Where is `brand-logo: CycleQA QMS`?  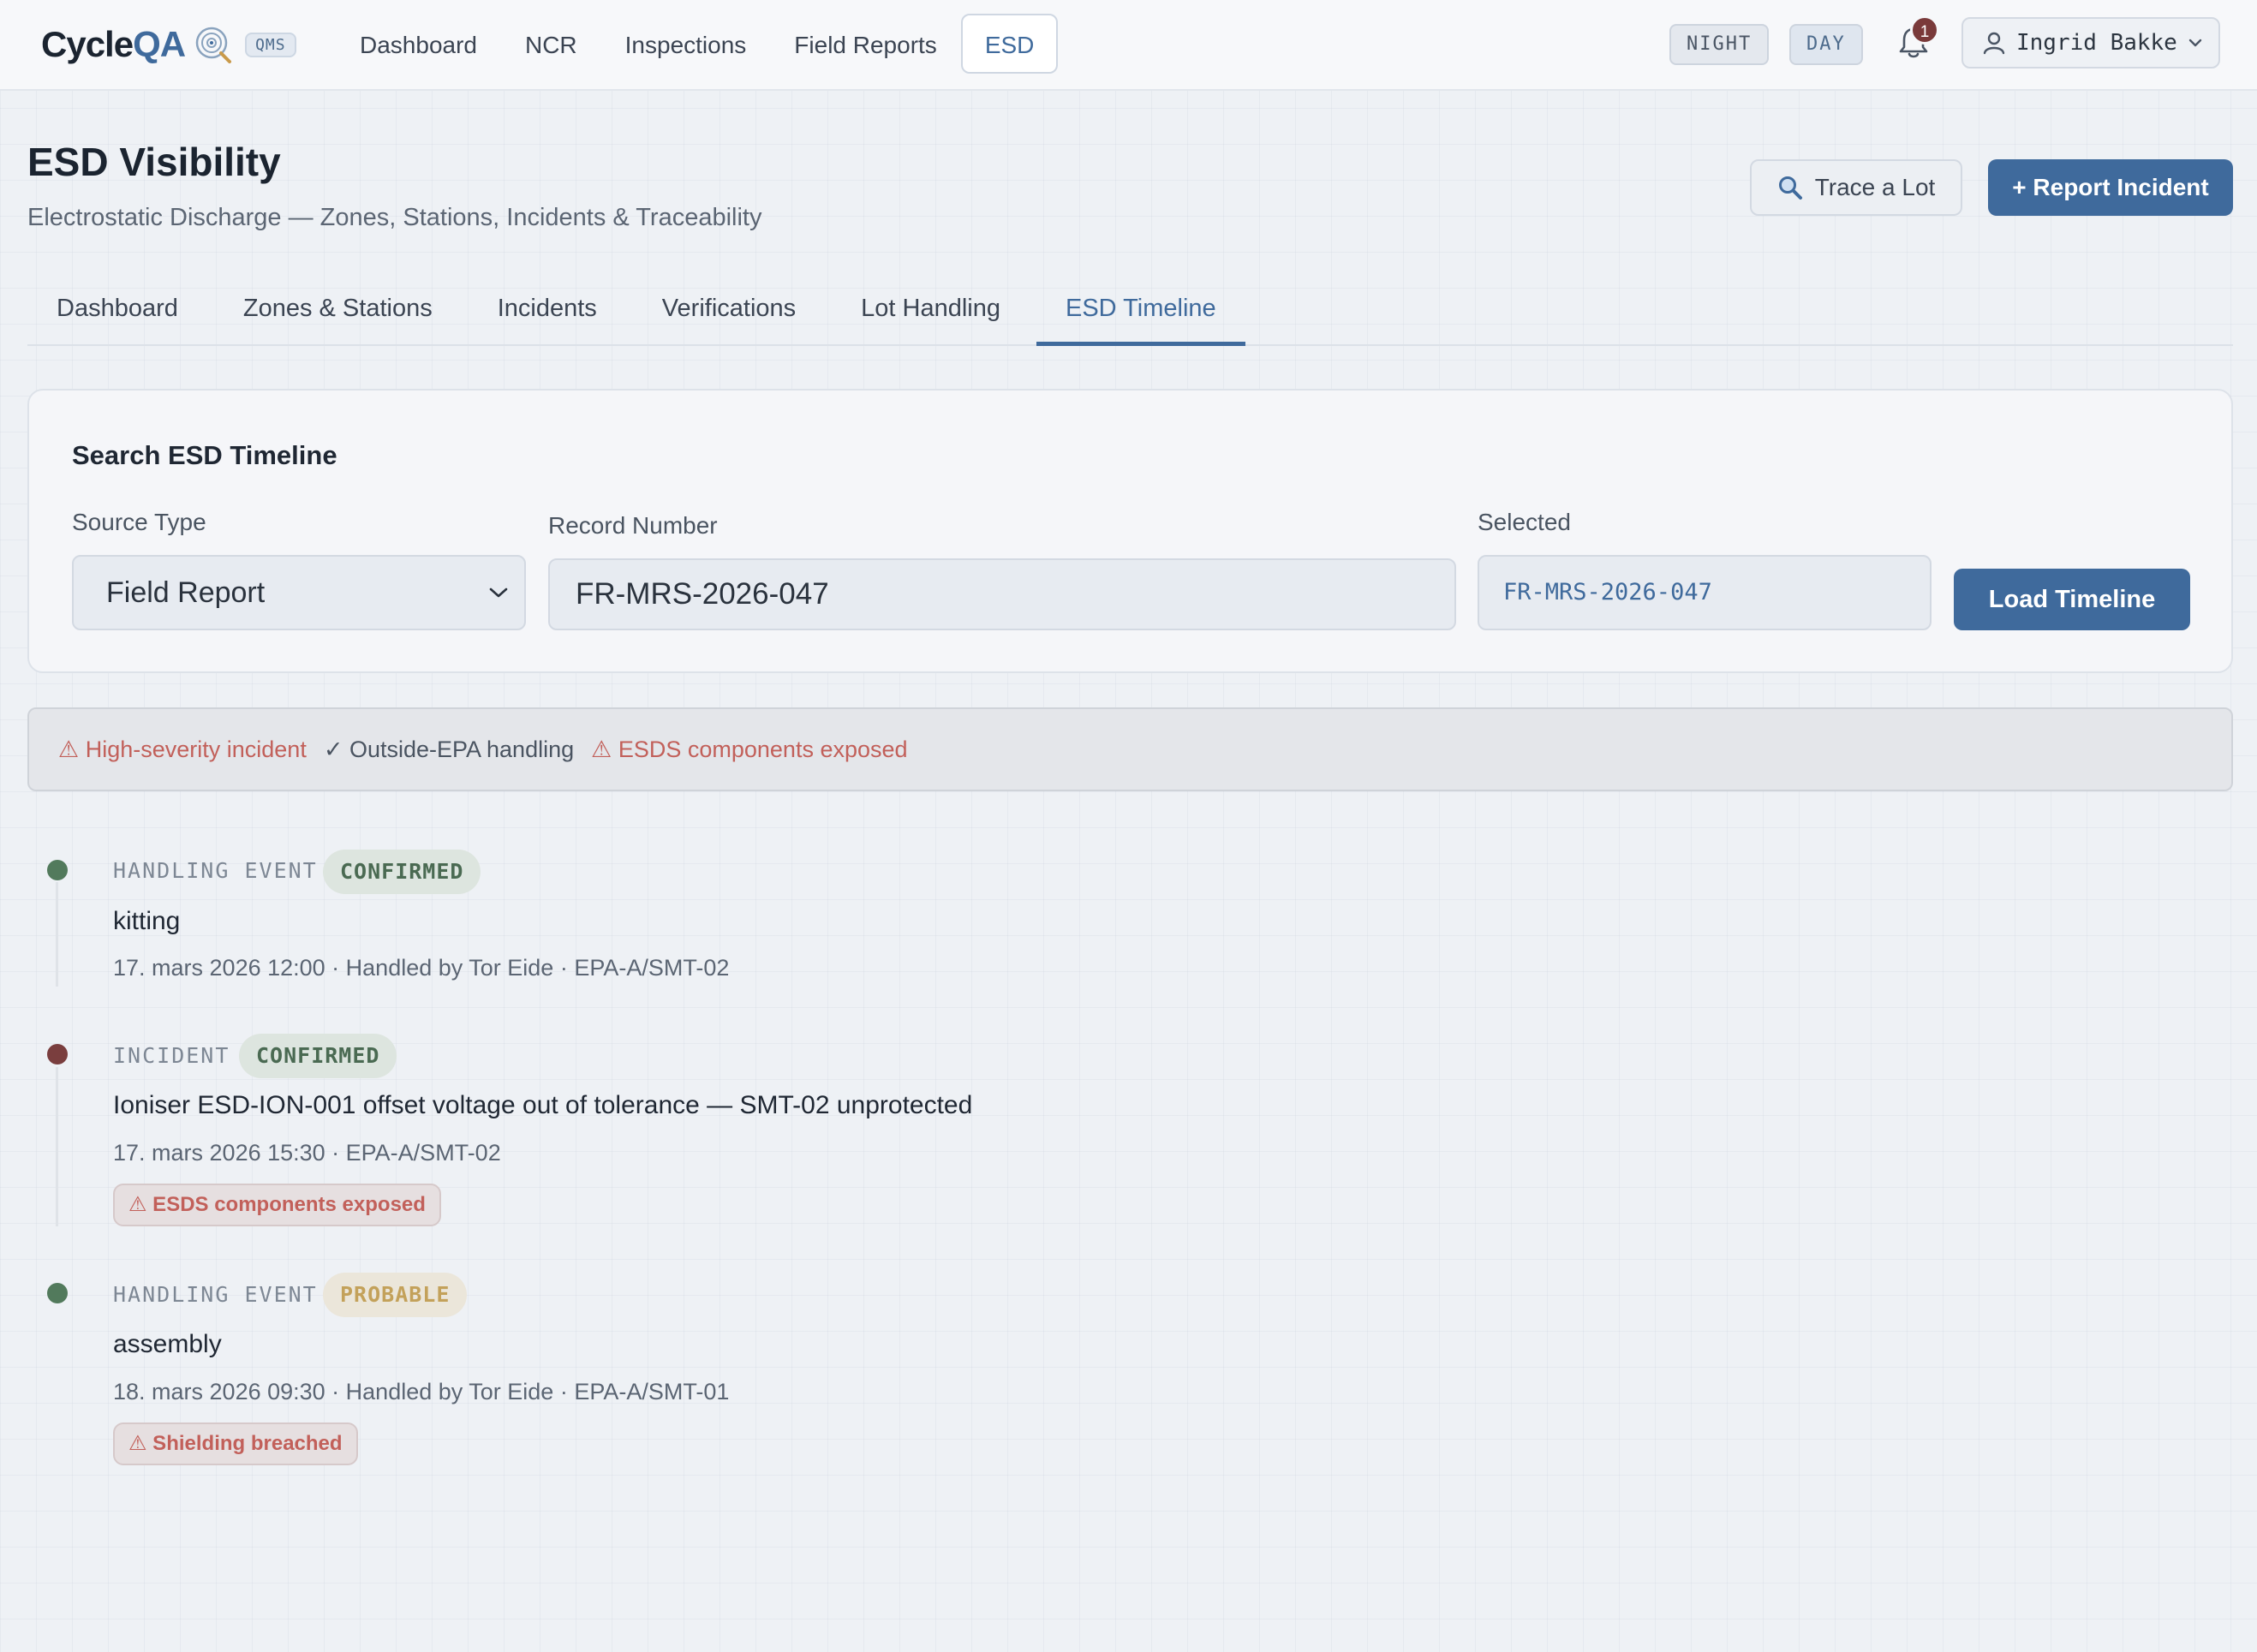 brand-logo: CycleQA QMS is located at coordinates (169, 45).